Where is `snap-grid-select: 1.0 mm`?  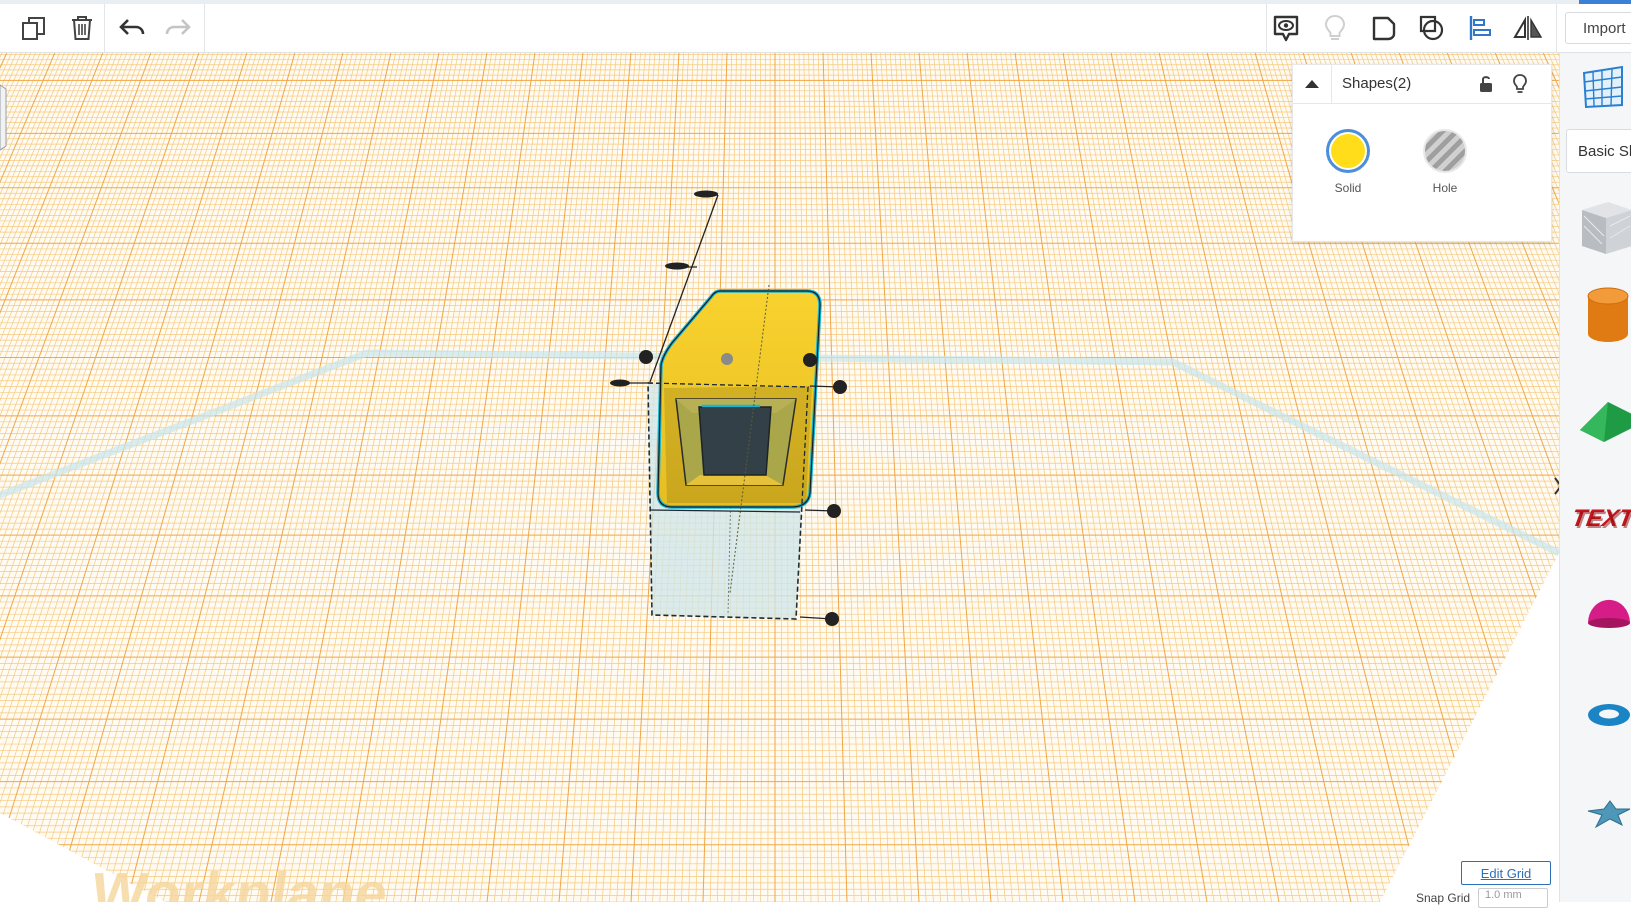 snap-grid-select: 1.0 mm is located at coordinates (1513, 898).